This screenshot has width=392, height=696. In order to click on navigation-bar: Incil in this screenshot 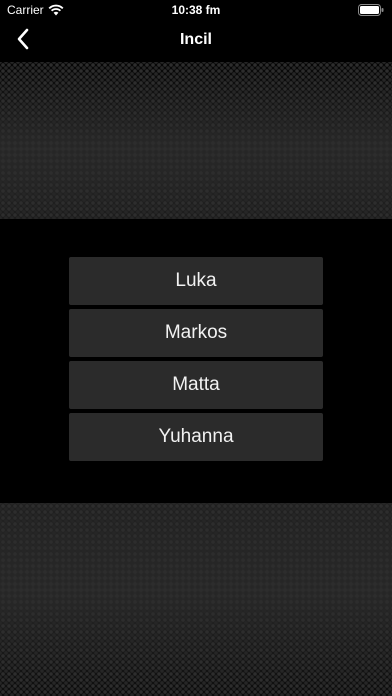, I will do `click(196, 41)`.